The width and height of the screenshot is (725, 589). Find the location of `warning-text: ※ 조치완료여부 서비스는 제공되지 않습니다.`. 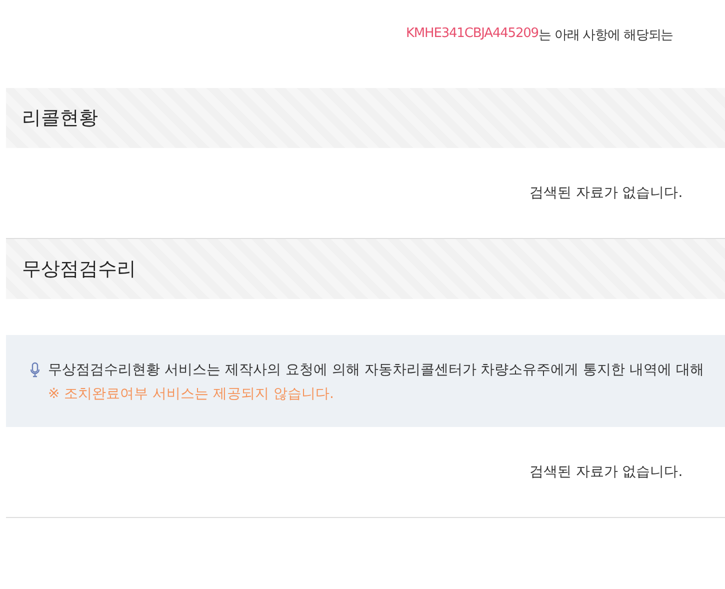

warning-text: ※ 조치완료여부 서비스는 제공되지 않습니다. is located at coordinates (191, 394).